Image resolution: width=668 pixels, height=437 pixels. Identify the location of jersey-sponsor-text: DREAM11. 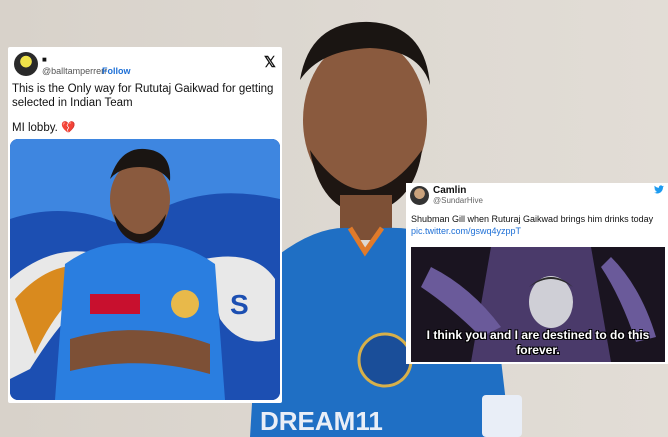
(321, 421).